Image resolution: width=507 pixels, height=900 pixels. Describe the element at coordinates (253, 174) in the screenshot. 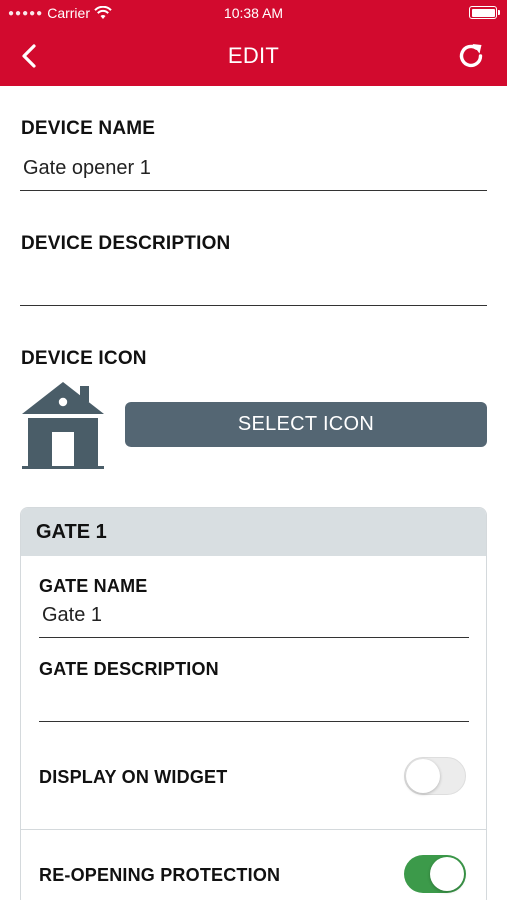

I see `device-name-field: Gate opener 1` at that location.